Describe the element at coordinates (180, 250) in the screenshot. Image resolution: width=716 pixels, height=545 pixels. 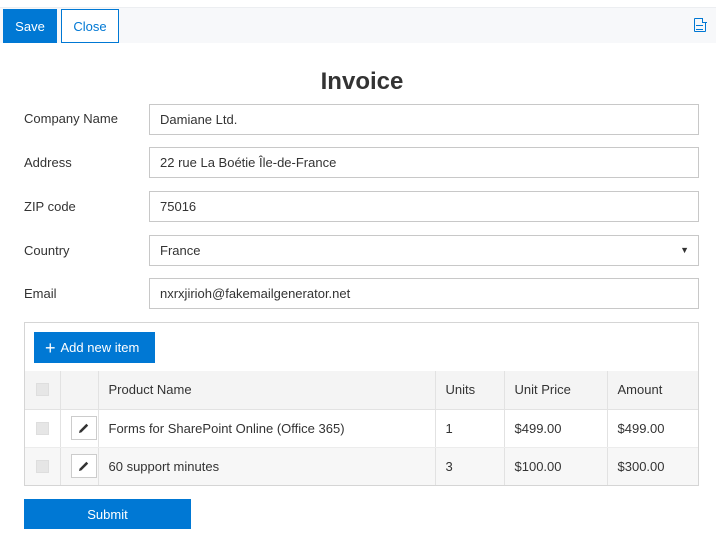
I see `country-select-value: France` at that location.